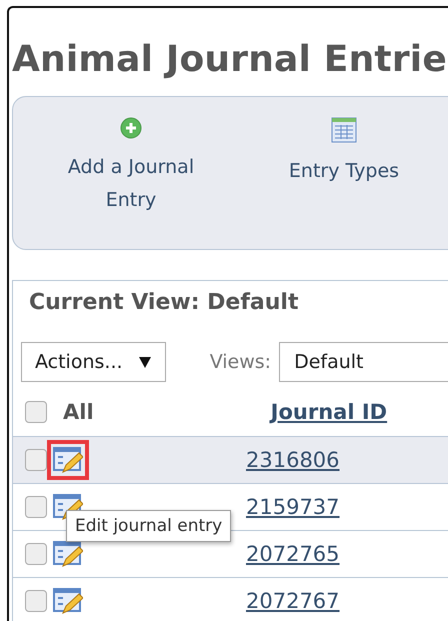 This screenshot has width=448, height=621. What do you see at coordinates (230, 460) in the screenshot?
I see `table-row: 2316806` at bounding box center [230, 460].